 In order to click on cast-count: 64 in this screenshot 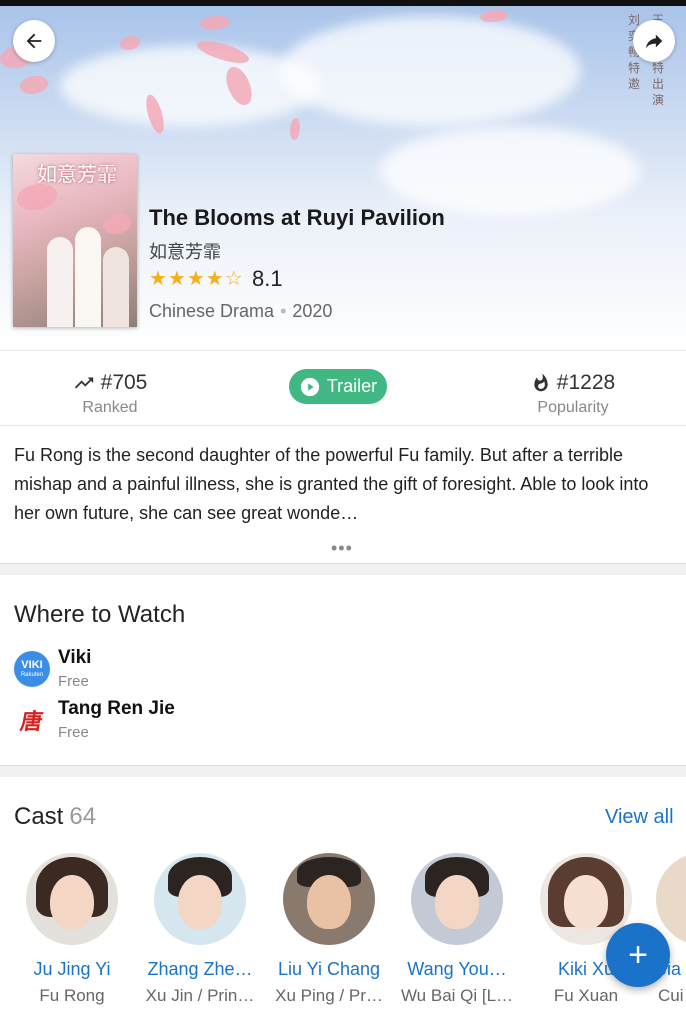, I will do `click(83, 816)`.